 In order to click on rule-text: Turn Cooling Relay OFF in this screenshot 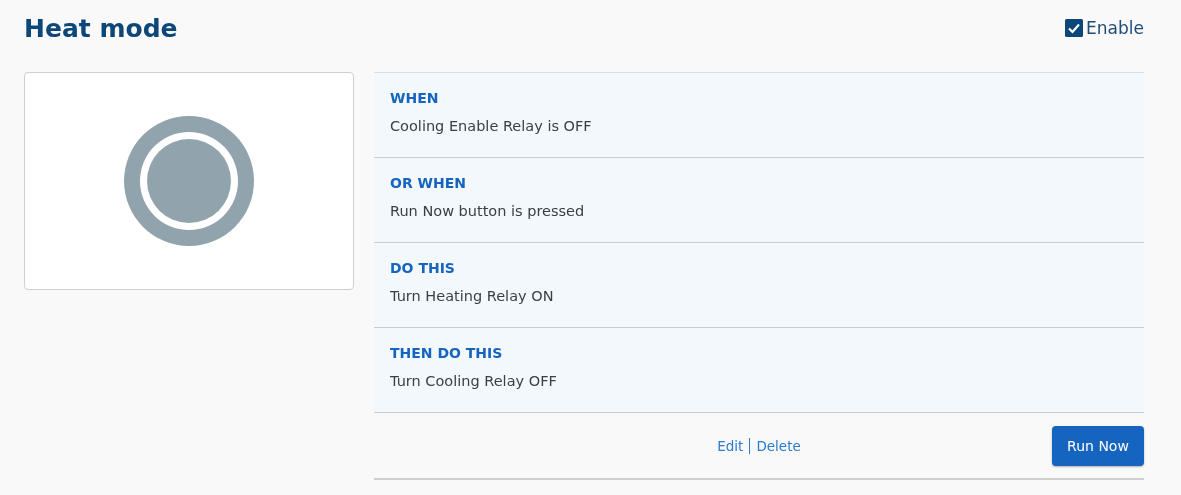, I will do `click(474, 381)`.